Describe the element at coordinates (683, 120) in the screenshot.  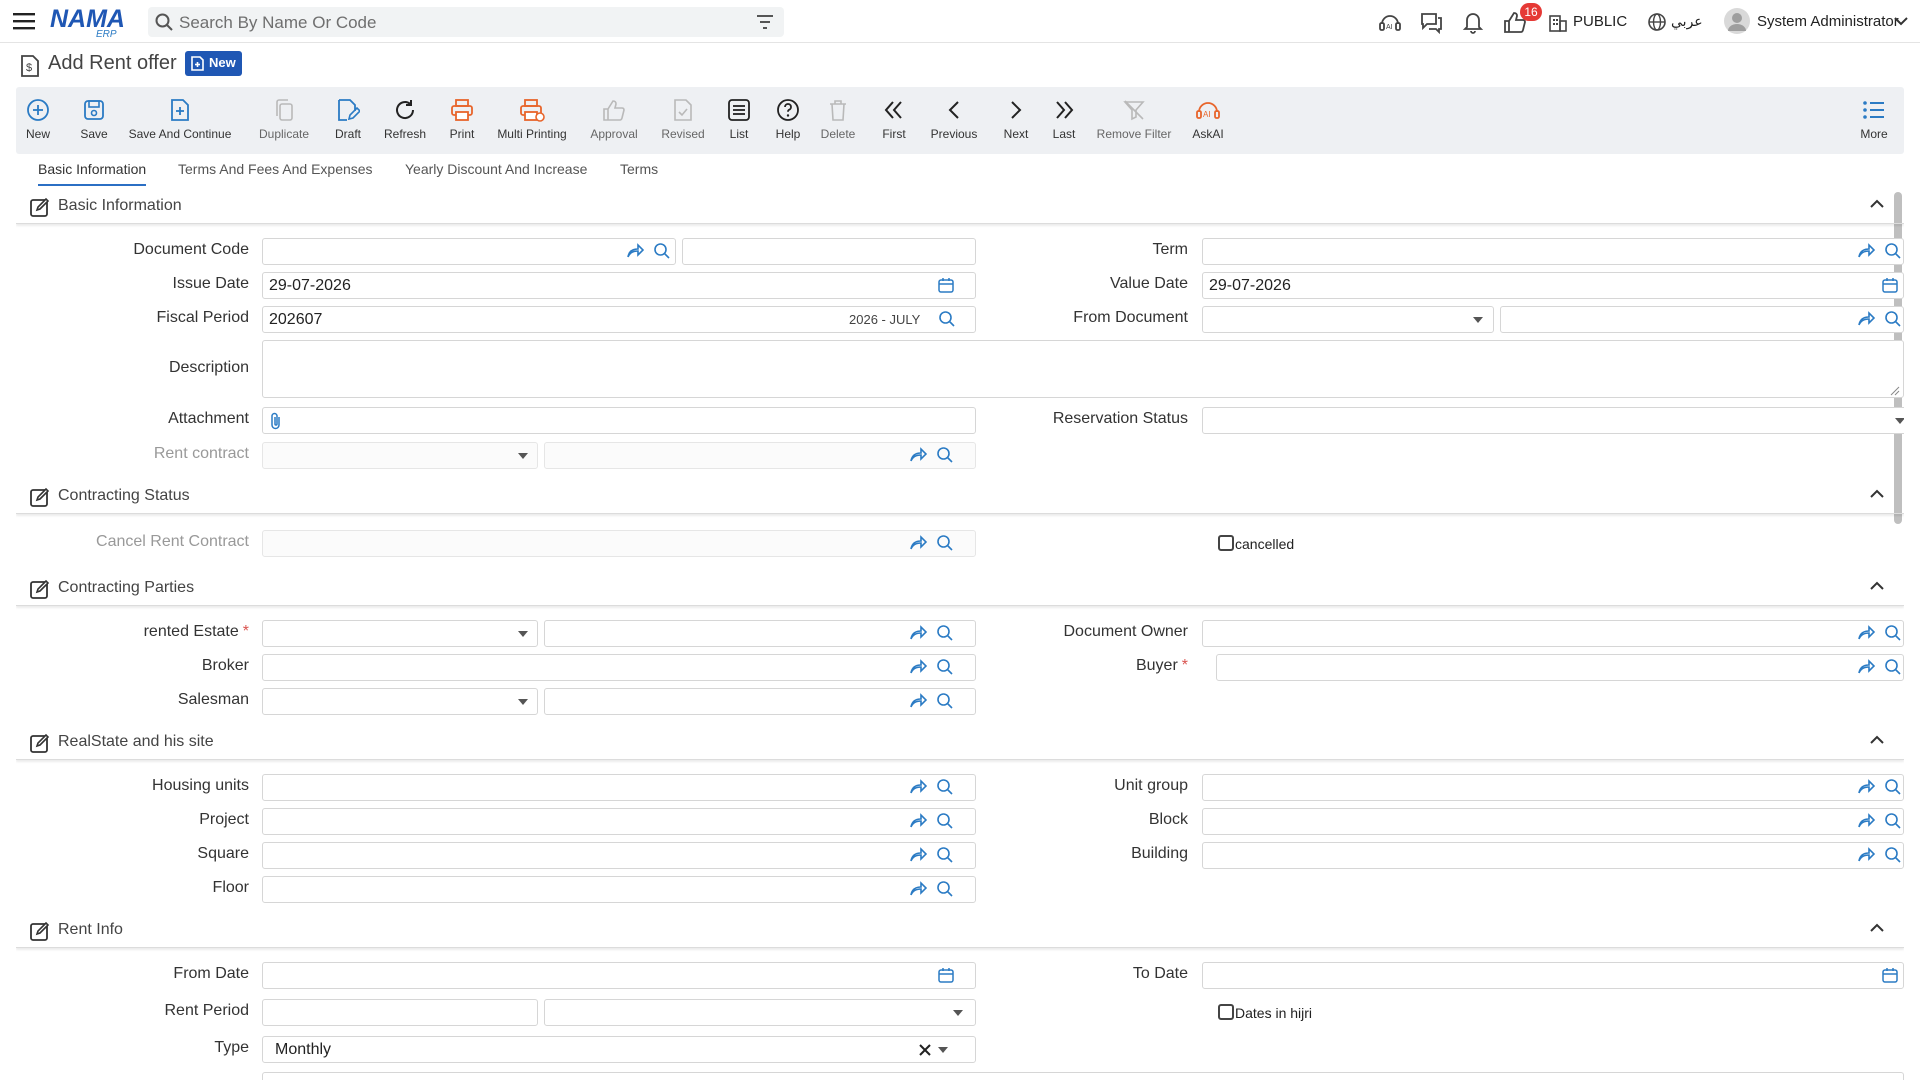
I see `revised-button: Revised` at that location.